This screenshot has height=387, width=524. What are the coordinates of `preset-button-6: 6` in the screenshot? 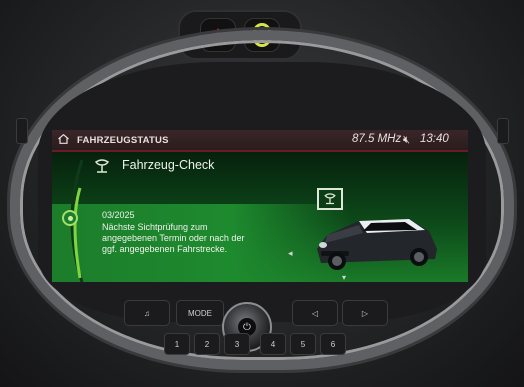 It's located at (333, 344).